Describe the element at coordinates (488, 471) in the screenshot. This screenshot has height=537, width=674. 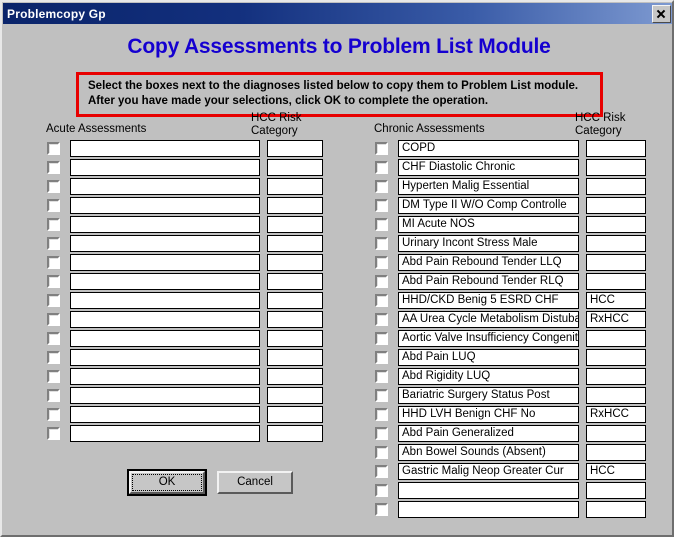
I see `chronic-row-name-field: Gastric Malig Neop Greater Cur` at that location.